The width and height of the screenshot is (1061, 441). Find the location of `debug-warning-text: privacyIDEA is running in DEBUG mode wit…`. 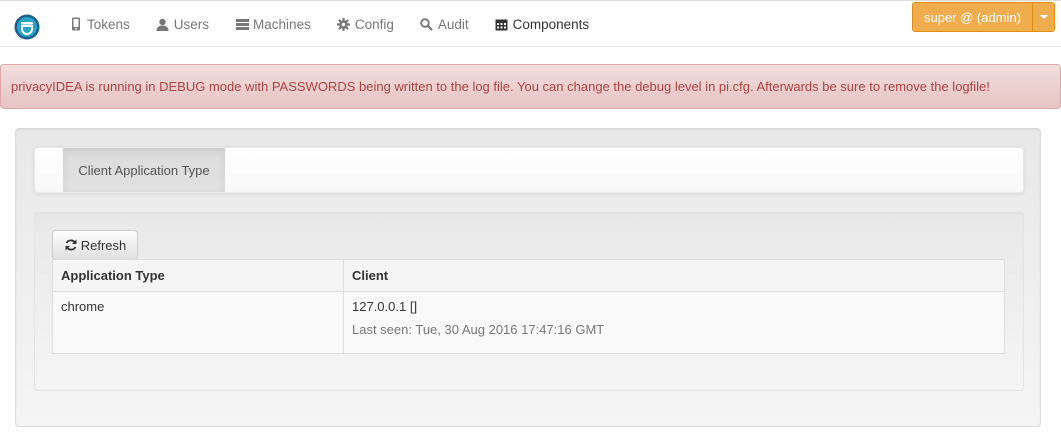

debug-warning-text: privacyIDEA is running in DEBUG mode wit… is located at coordinates (500, 86).